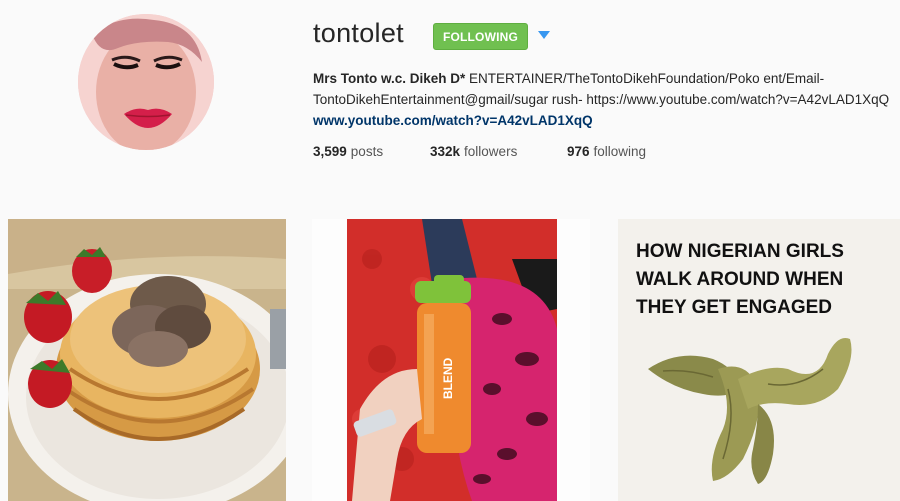 This screenshot has width=900, height=501. I want to click on following-label: following, so click(620, 151).